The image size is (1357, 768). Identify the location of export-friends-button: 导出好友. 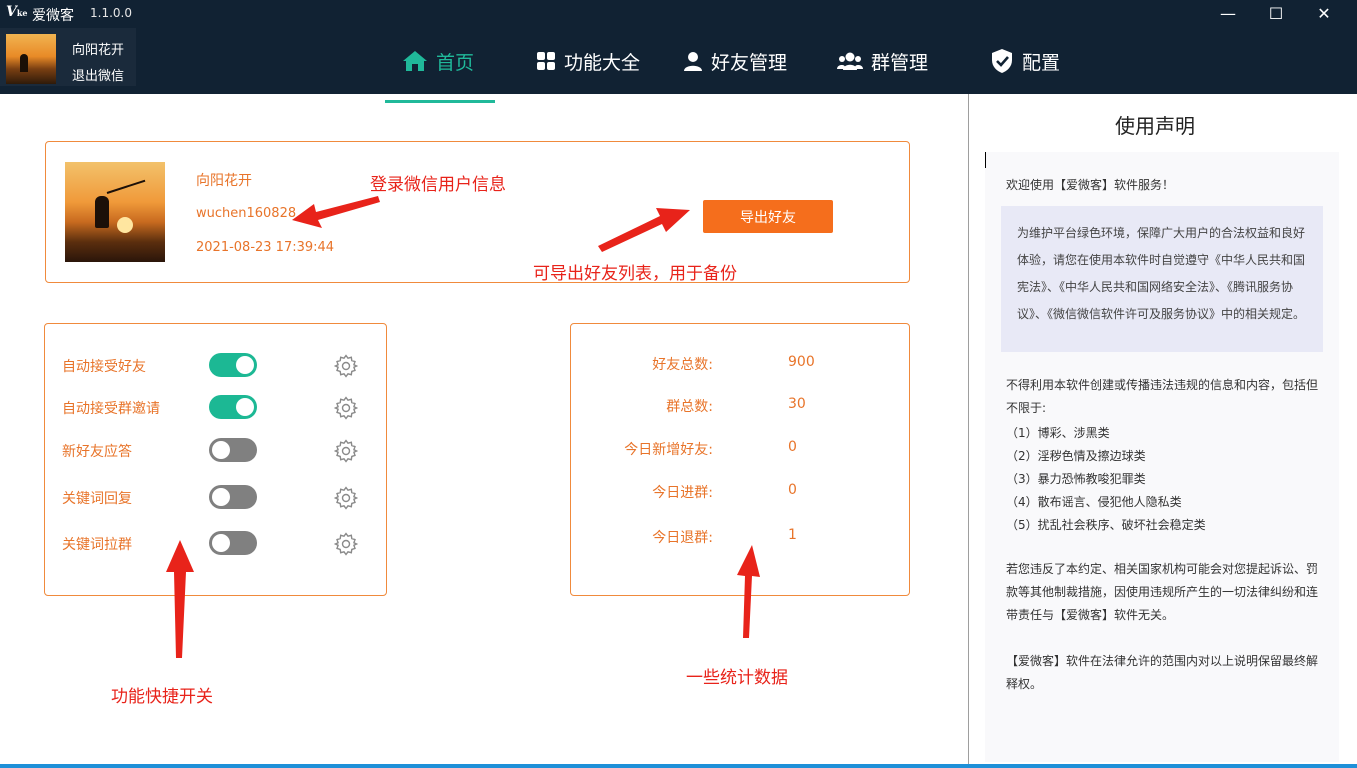
(768, 216).